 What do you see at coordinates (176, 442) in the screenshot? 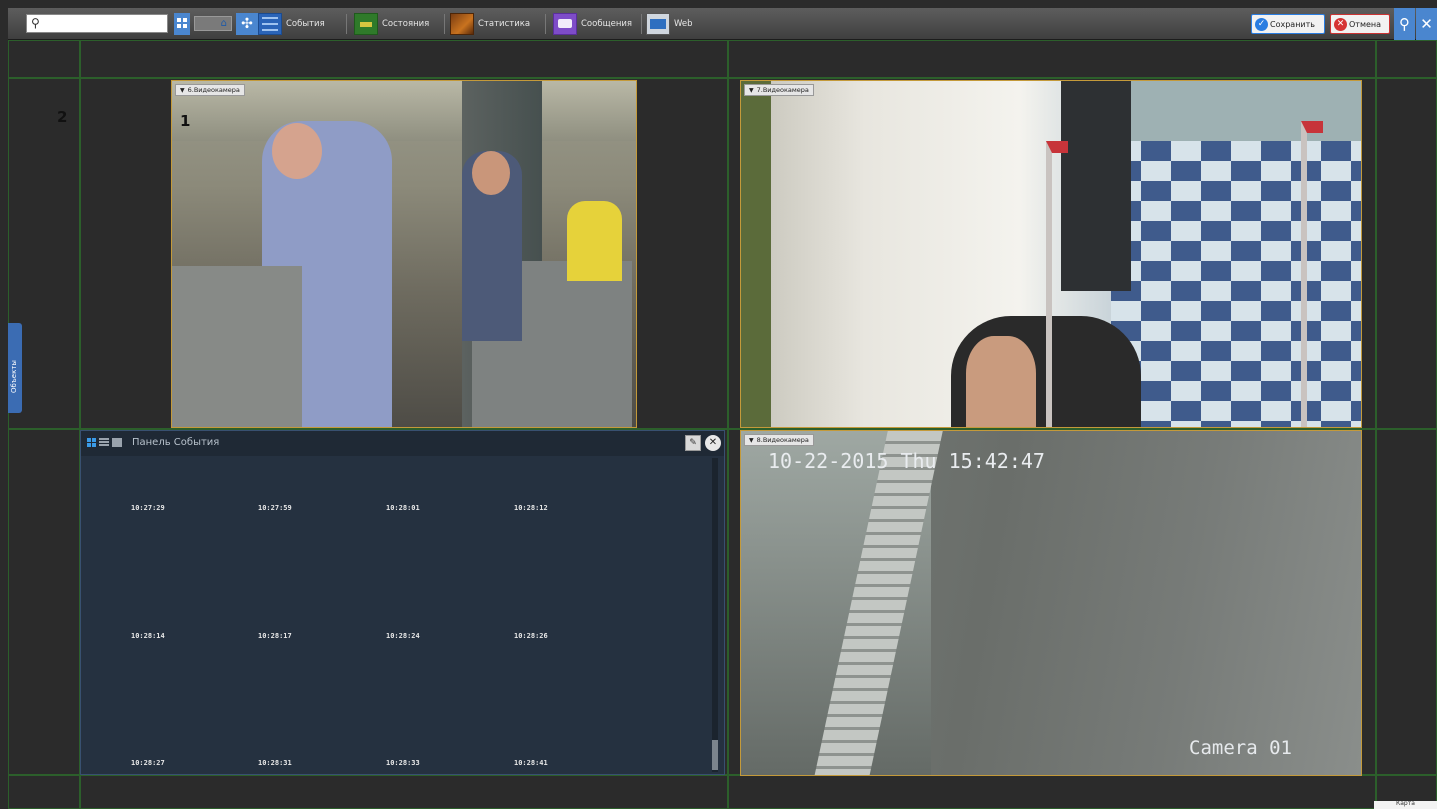
I see `events-panel-title: Панель События` at bounding box center [176, 442].